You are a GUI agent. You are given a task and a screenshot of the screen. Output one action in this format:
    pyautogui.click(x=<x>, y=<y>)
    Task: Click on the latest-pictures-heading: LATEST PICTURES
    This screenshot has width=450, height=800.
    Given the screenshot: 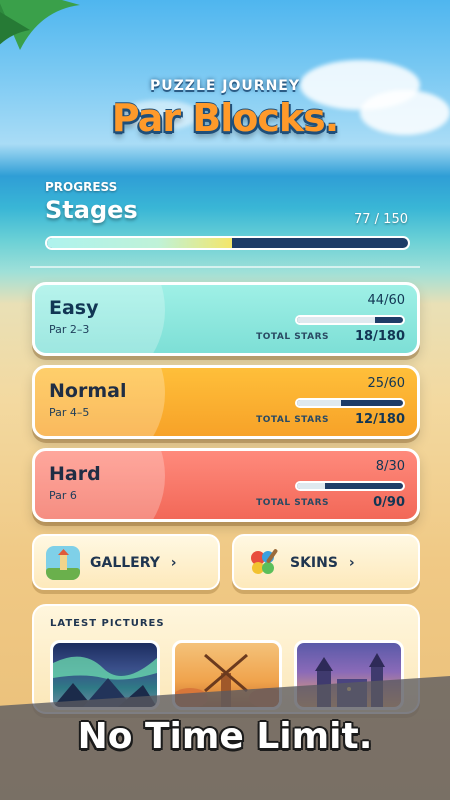 What is the action you would take?
    pyautogui.click(x=107, y=623)
    